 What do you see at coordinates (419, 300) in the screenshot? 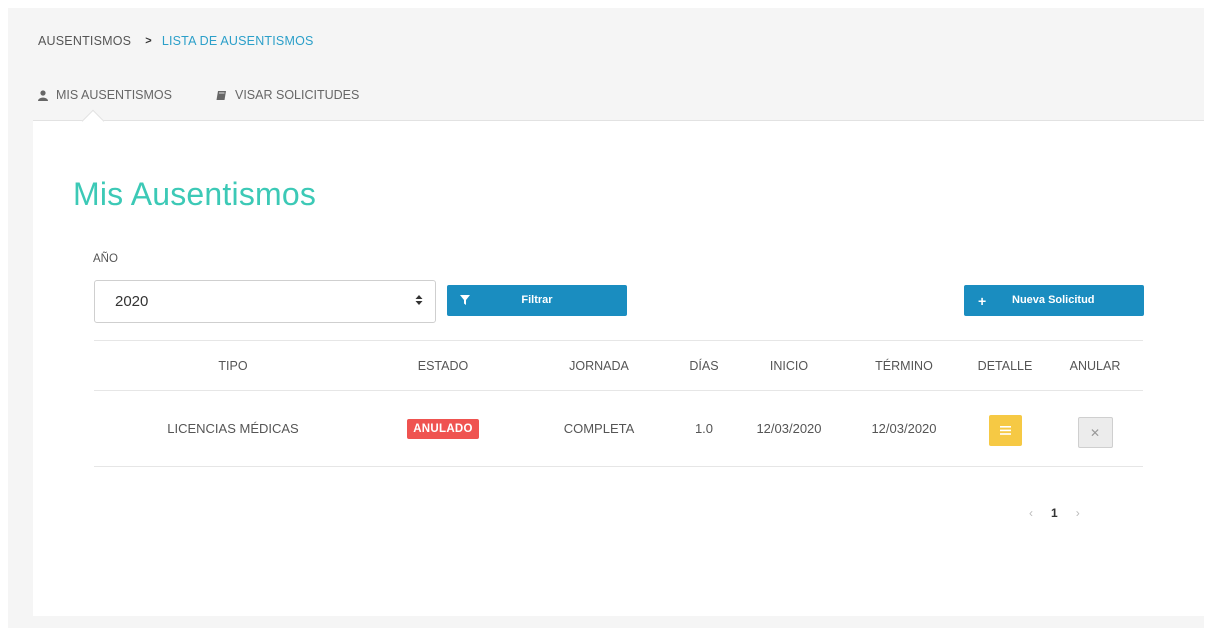
I see `sort-arrows-icon` at bounding box center [419, 300].